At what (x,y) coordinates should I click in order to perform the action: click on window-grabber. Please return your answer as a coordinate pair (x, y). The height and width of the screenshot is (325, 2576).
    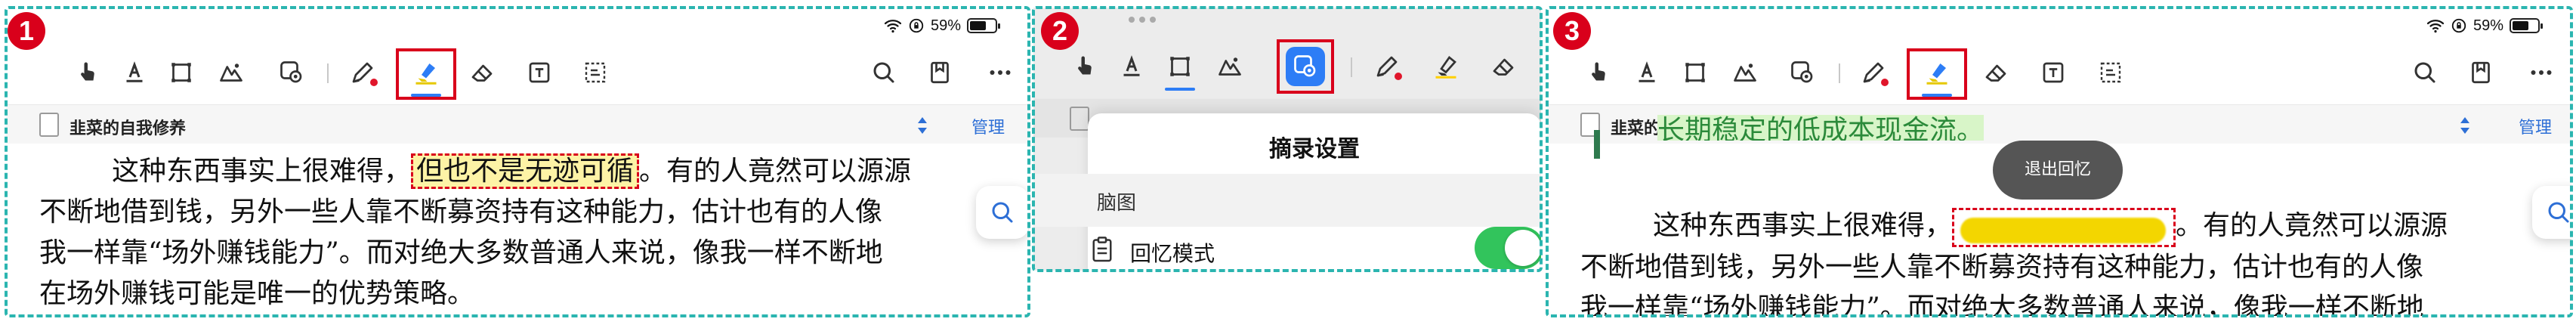
    Looking at the image, I should click on (1142, 20).